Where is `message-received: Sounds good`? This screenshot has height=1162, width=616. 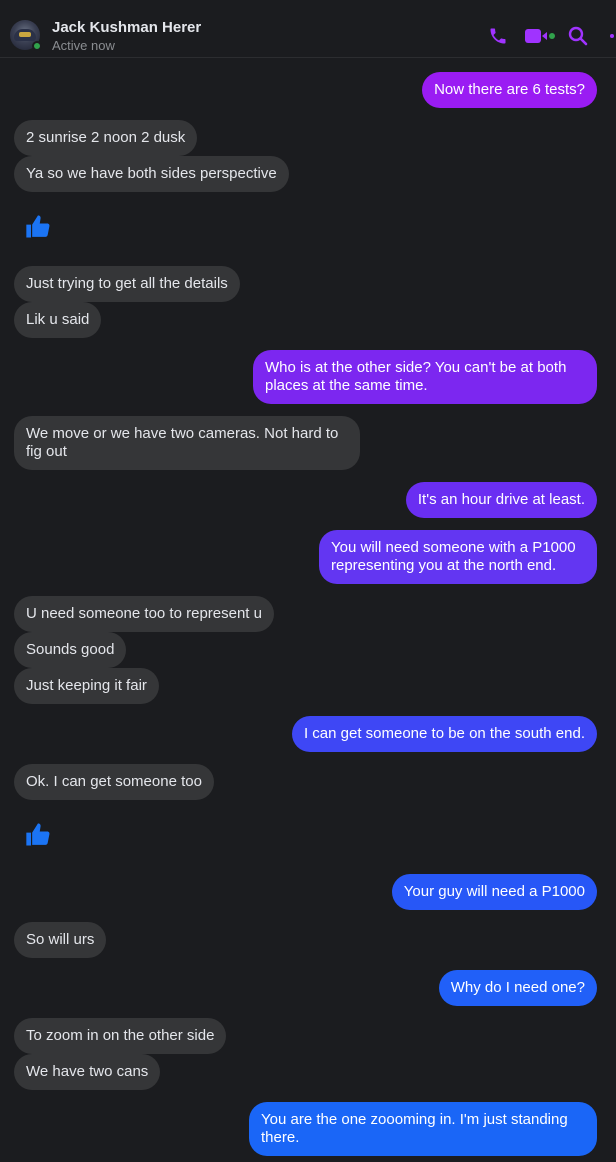
message-received: Sounds good is located at coordinates (70, 650).